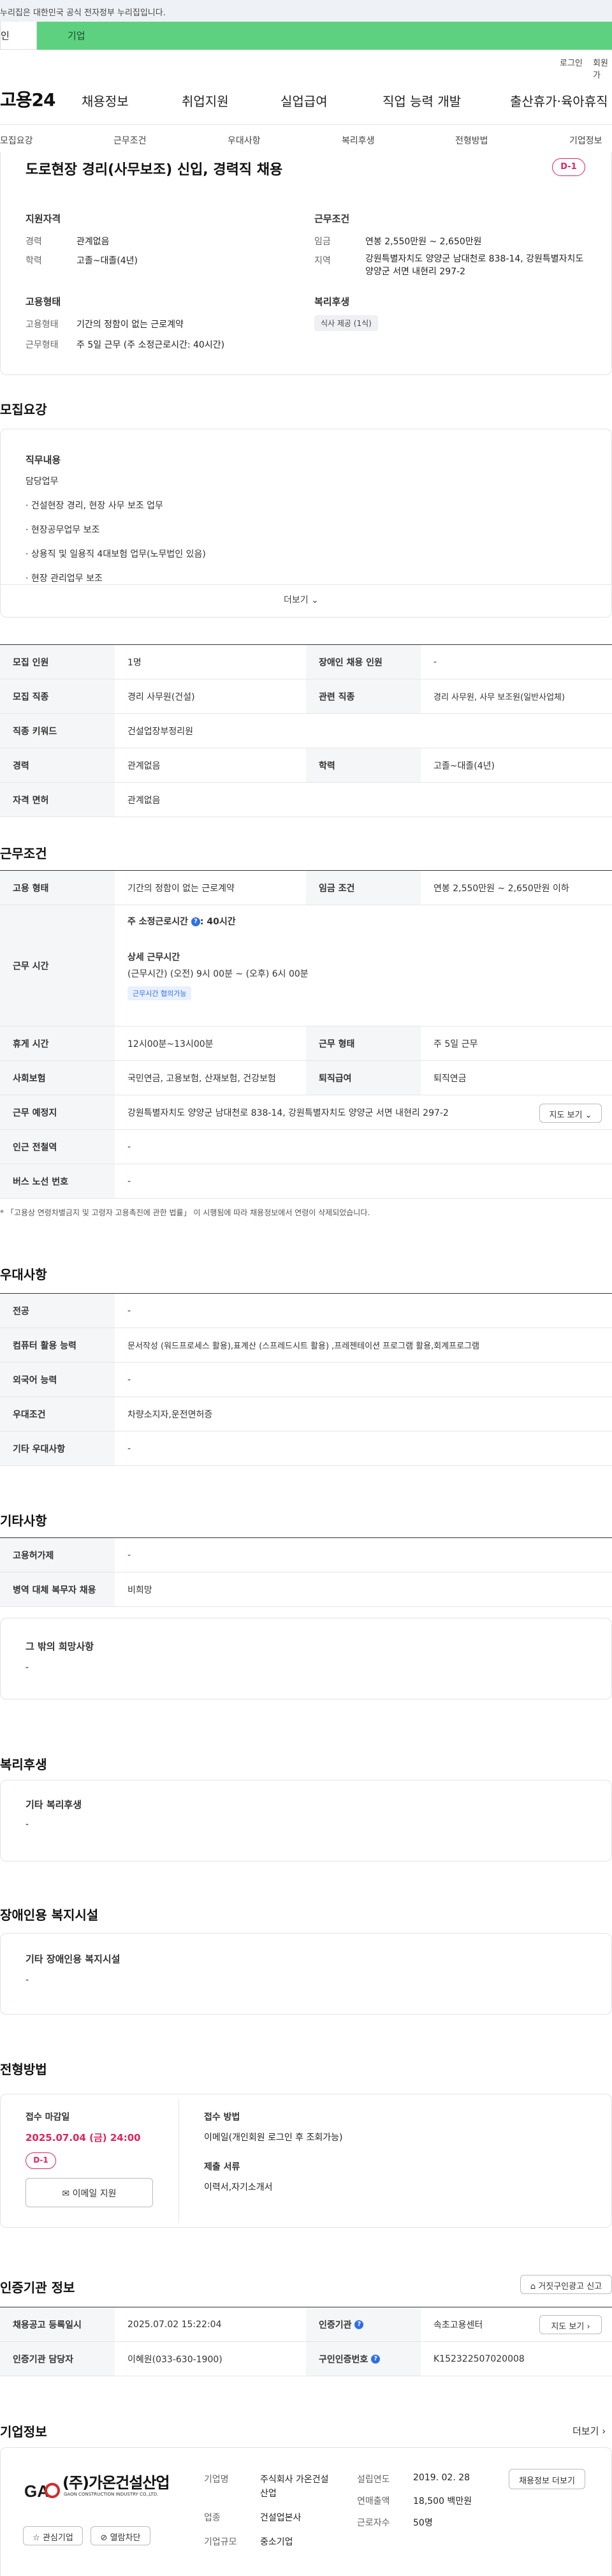  Describe the element at coordinates (48, 2117) in the screenshot. I see `deadline-heading: 접수 마감일` at that location.